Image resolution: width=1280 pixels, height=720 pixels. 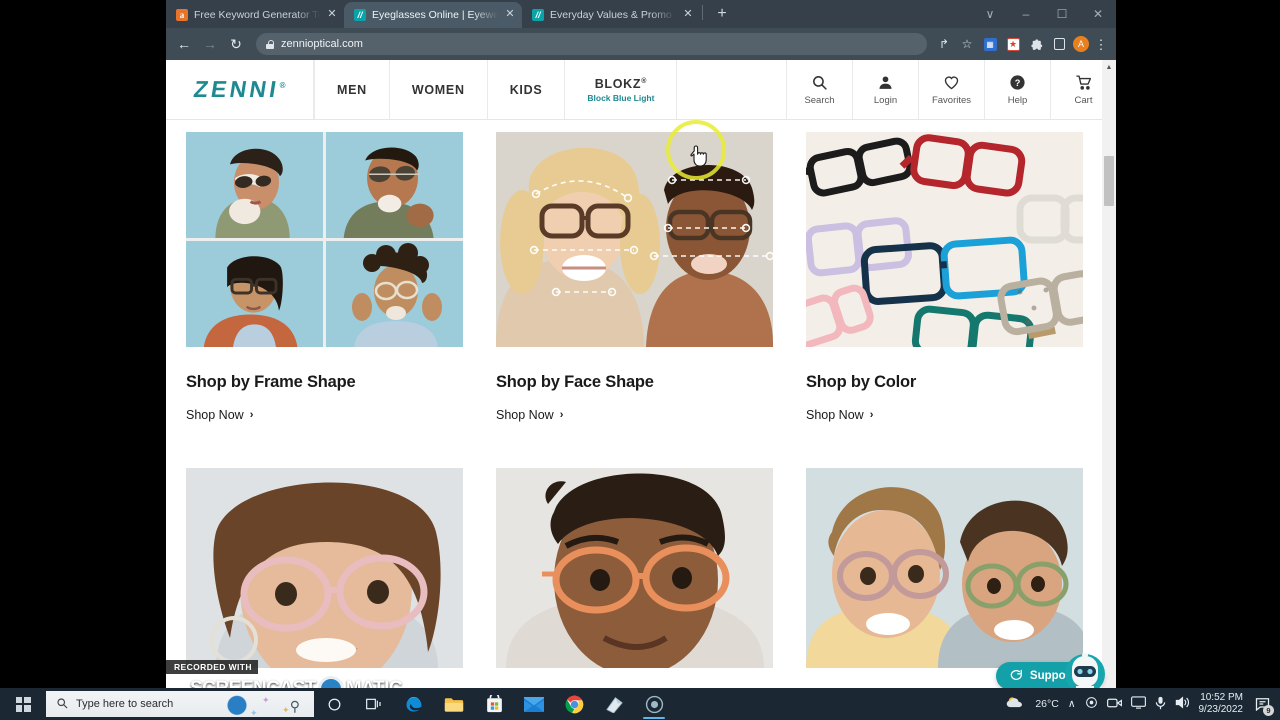 What do you see at coordinates (184, 44) in the screenshot?
I see `back-button: ←` at bounding box center [184, 44].